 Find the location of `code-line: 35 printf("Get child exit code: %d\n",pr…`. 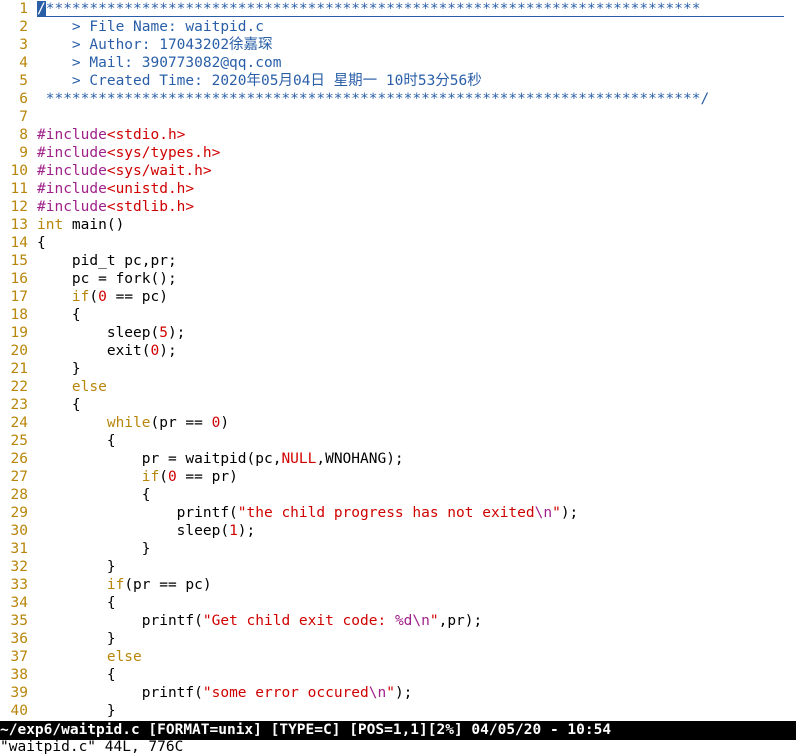

code-line: 35 printf("Get child exit code: %d\n",pr… is located at coordinates (398, 621).